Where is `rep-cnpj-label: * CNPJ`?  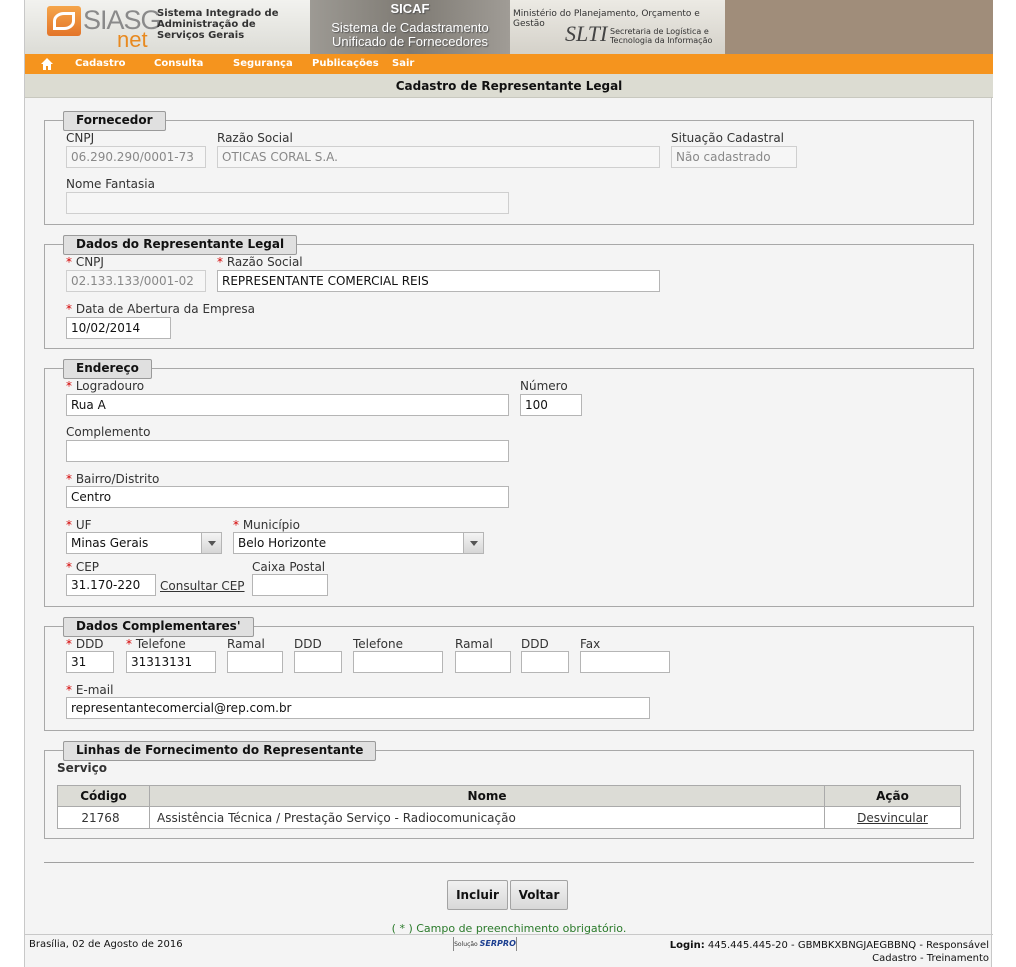
rep-cnpj-label: * CNPJ is located at coordinates (85, 262).